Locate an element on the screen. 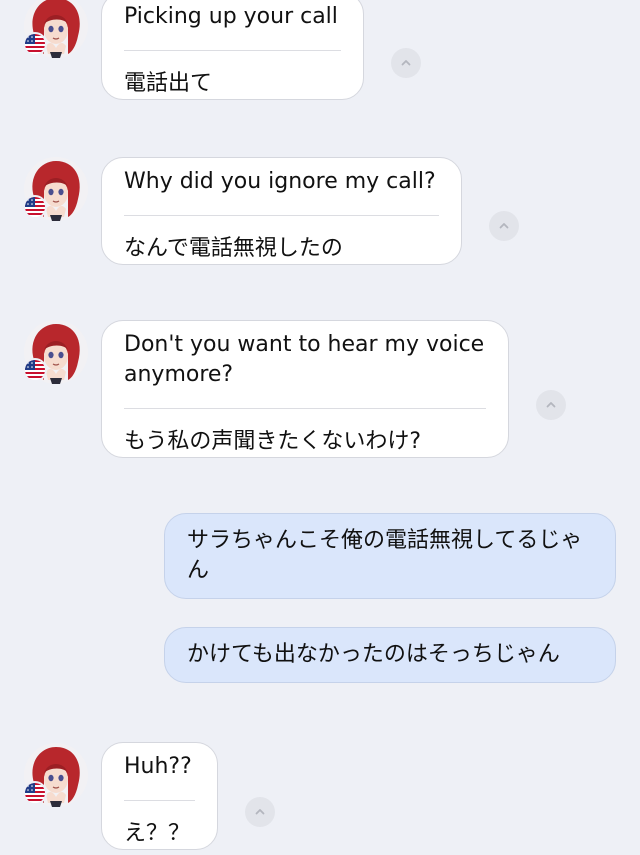  translated-text: なんで電話無視したの is located at coordinates (233, 248).